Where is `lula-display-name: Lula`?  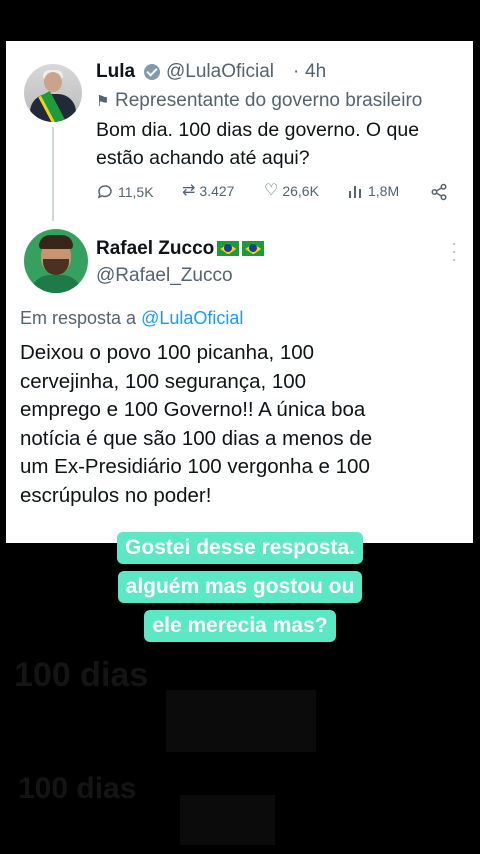 lula-display-name: Lula is located at coordinates (115, 72).